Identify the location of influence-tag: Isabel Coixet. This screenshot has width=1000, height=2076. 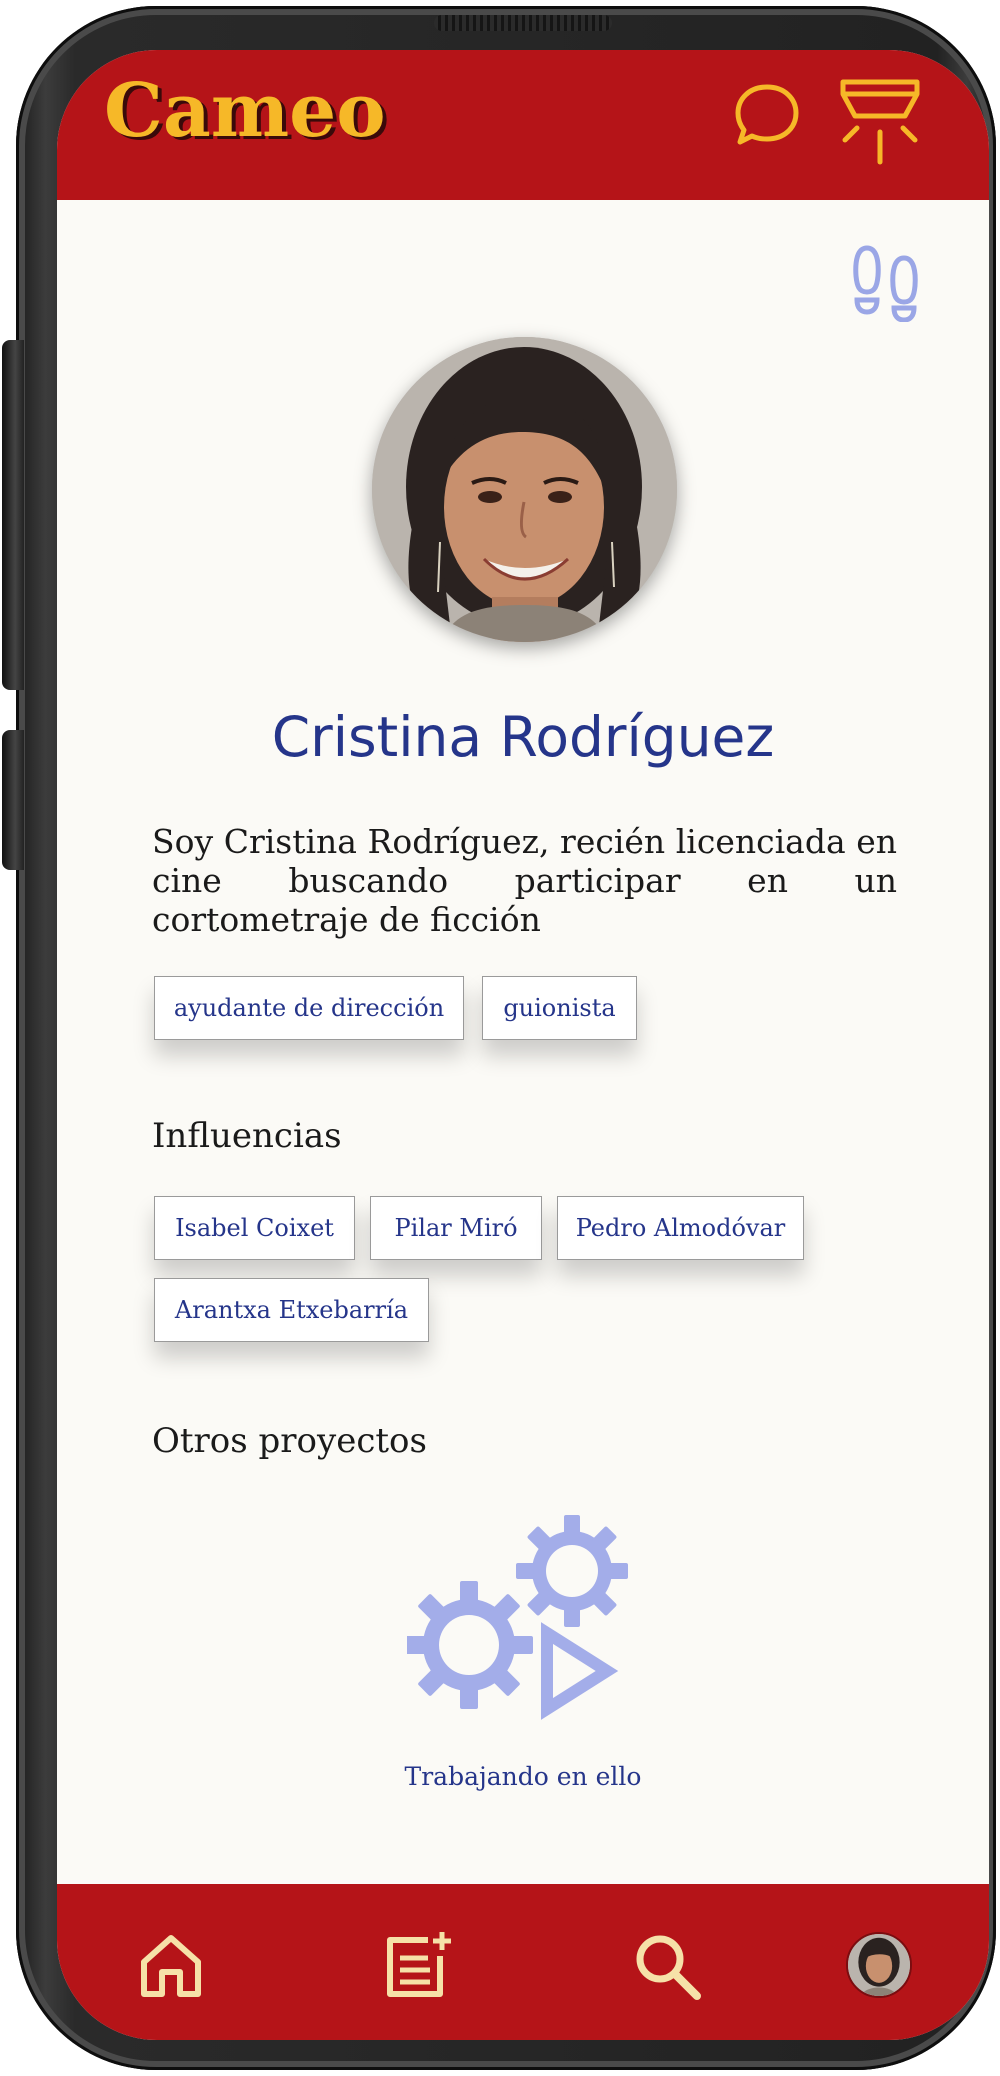
(254, 1228).